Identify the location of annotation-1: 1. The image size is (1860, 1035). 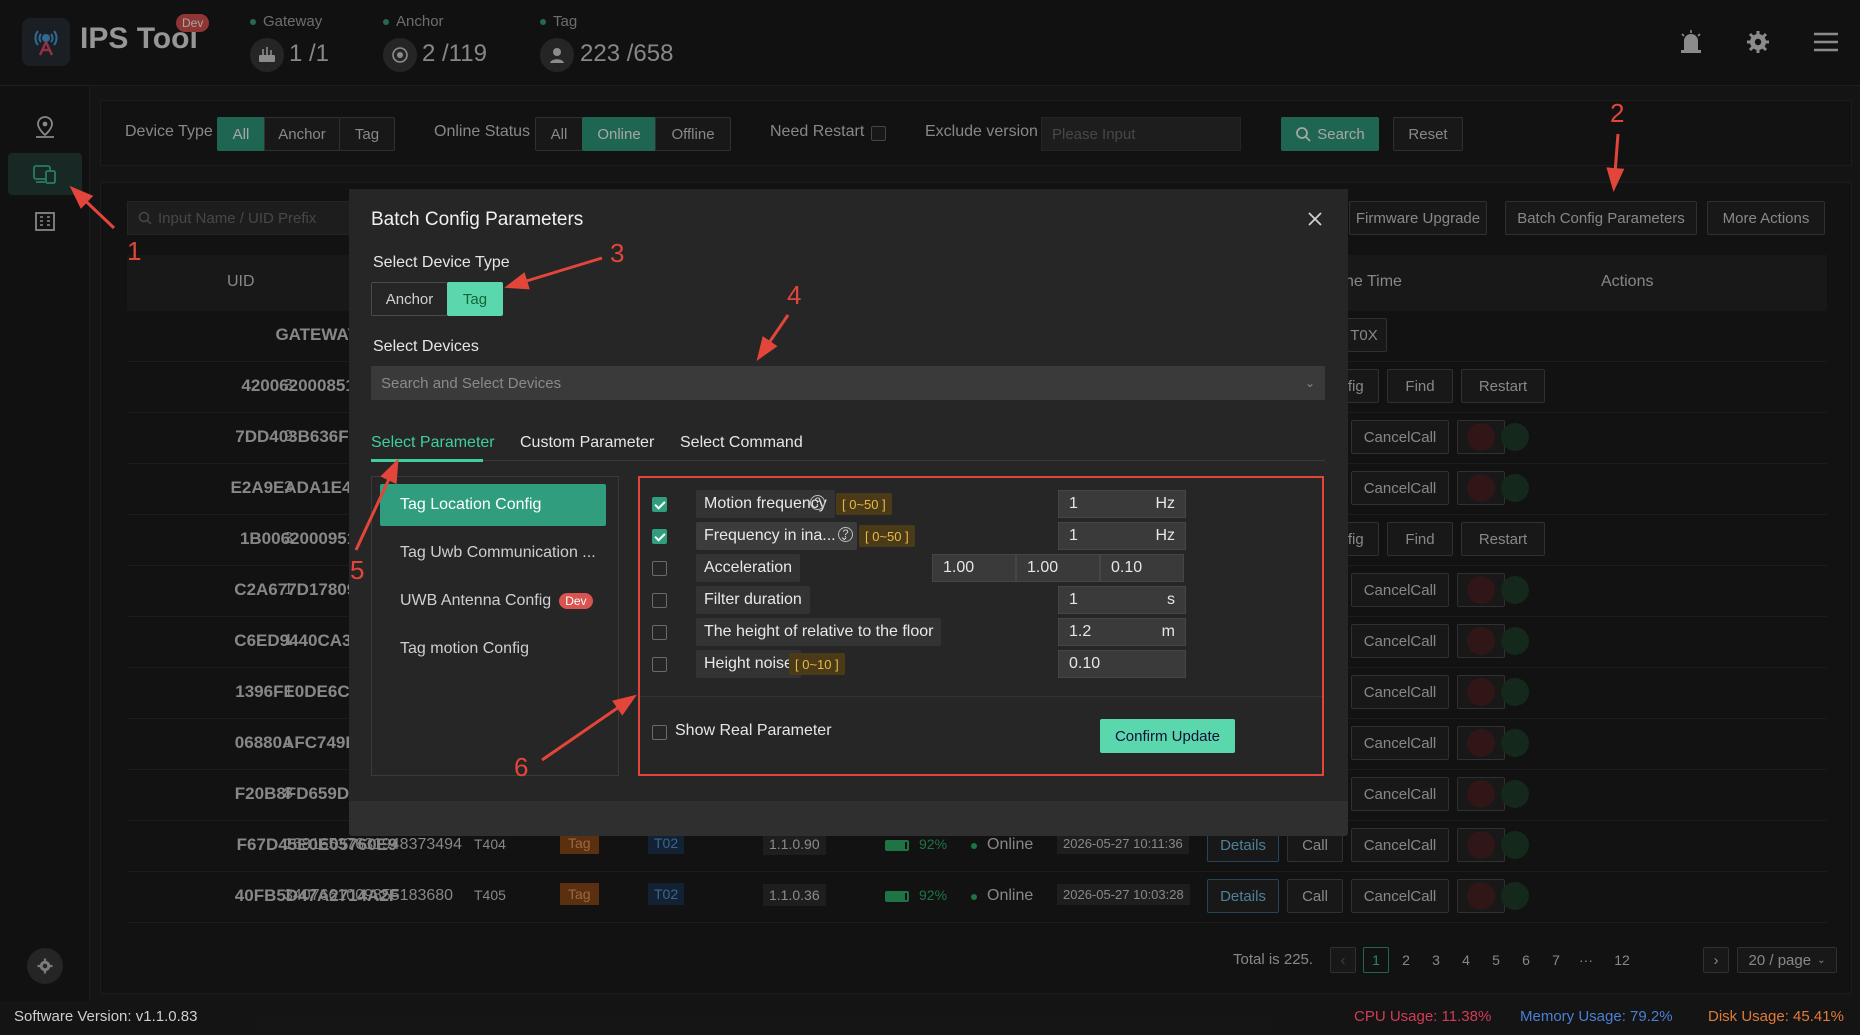
(134, 251).